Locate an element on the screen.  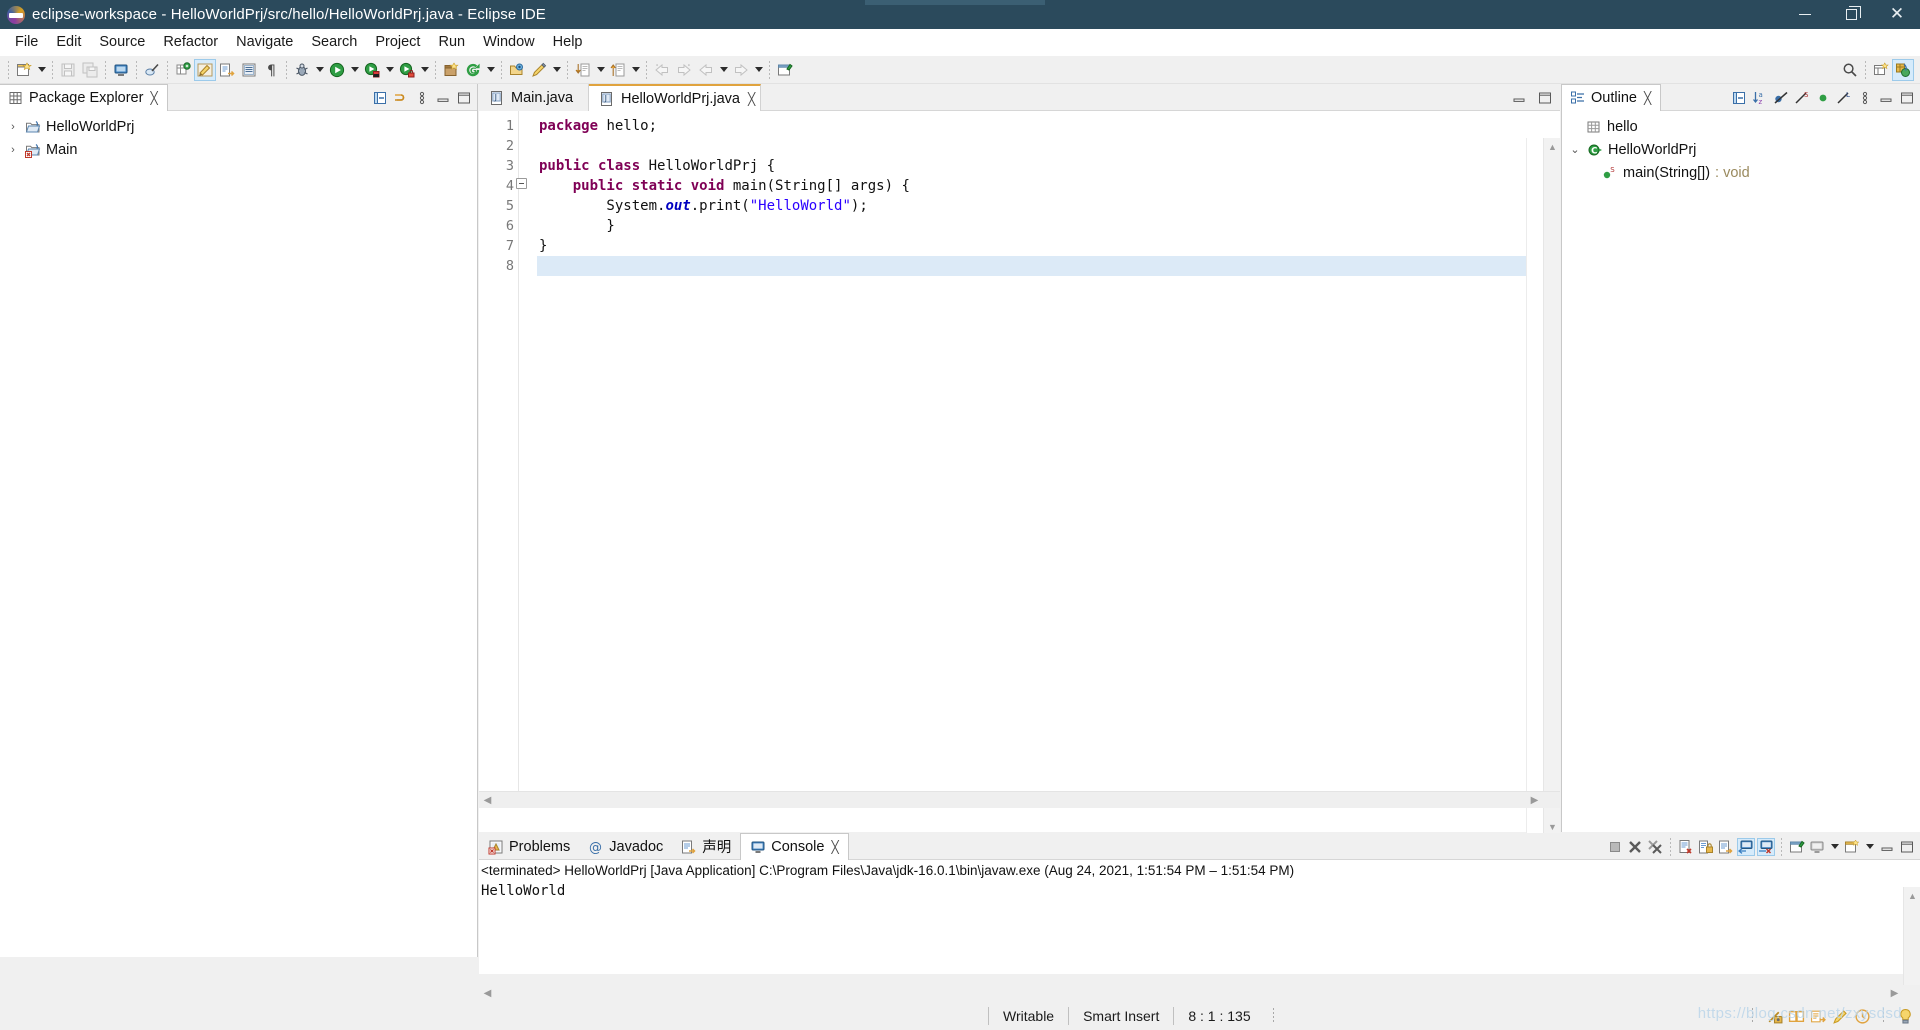
close-icon: ✕ is located at coordinates (1897, 14).